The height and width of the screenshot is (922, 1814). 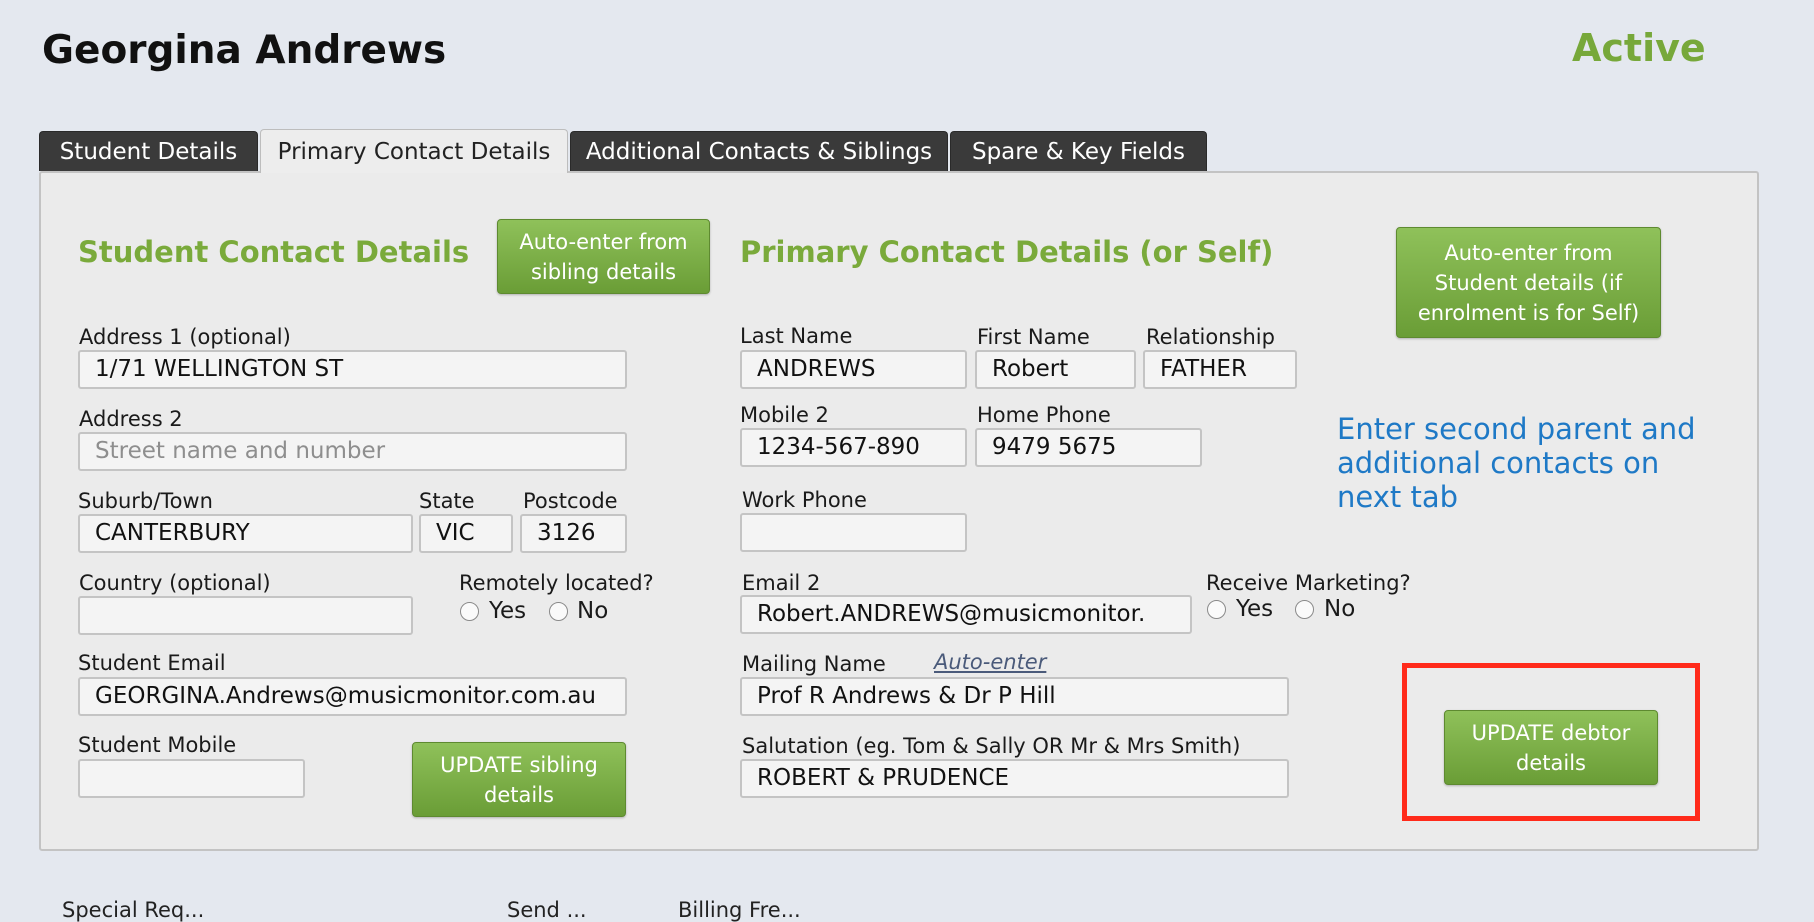 I want to click on tab-primary-contact-details: Primary Contact Details, so click(x=414, y=151).